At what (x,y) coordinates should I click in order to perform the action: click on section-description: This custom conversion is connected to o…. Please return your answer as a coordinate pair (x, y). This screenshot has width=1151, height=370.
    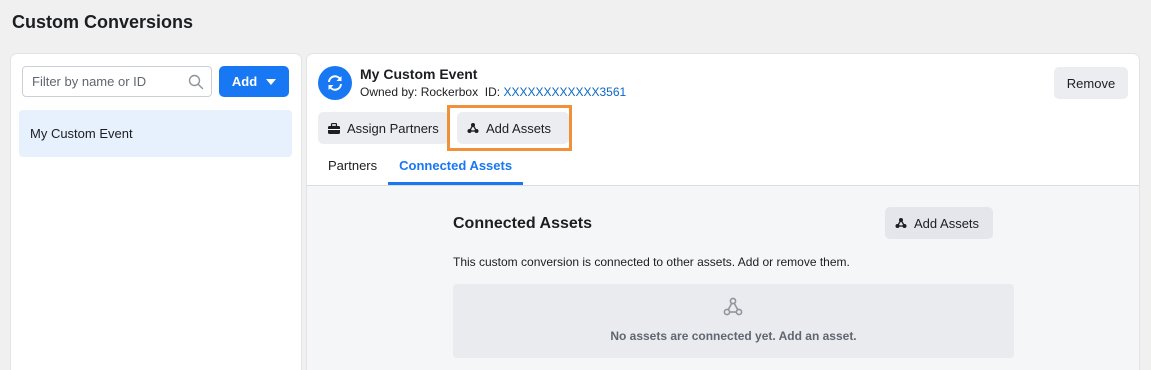
    Looking at the image, I should click on (651, 262).